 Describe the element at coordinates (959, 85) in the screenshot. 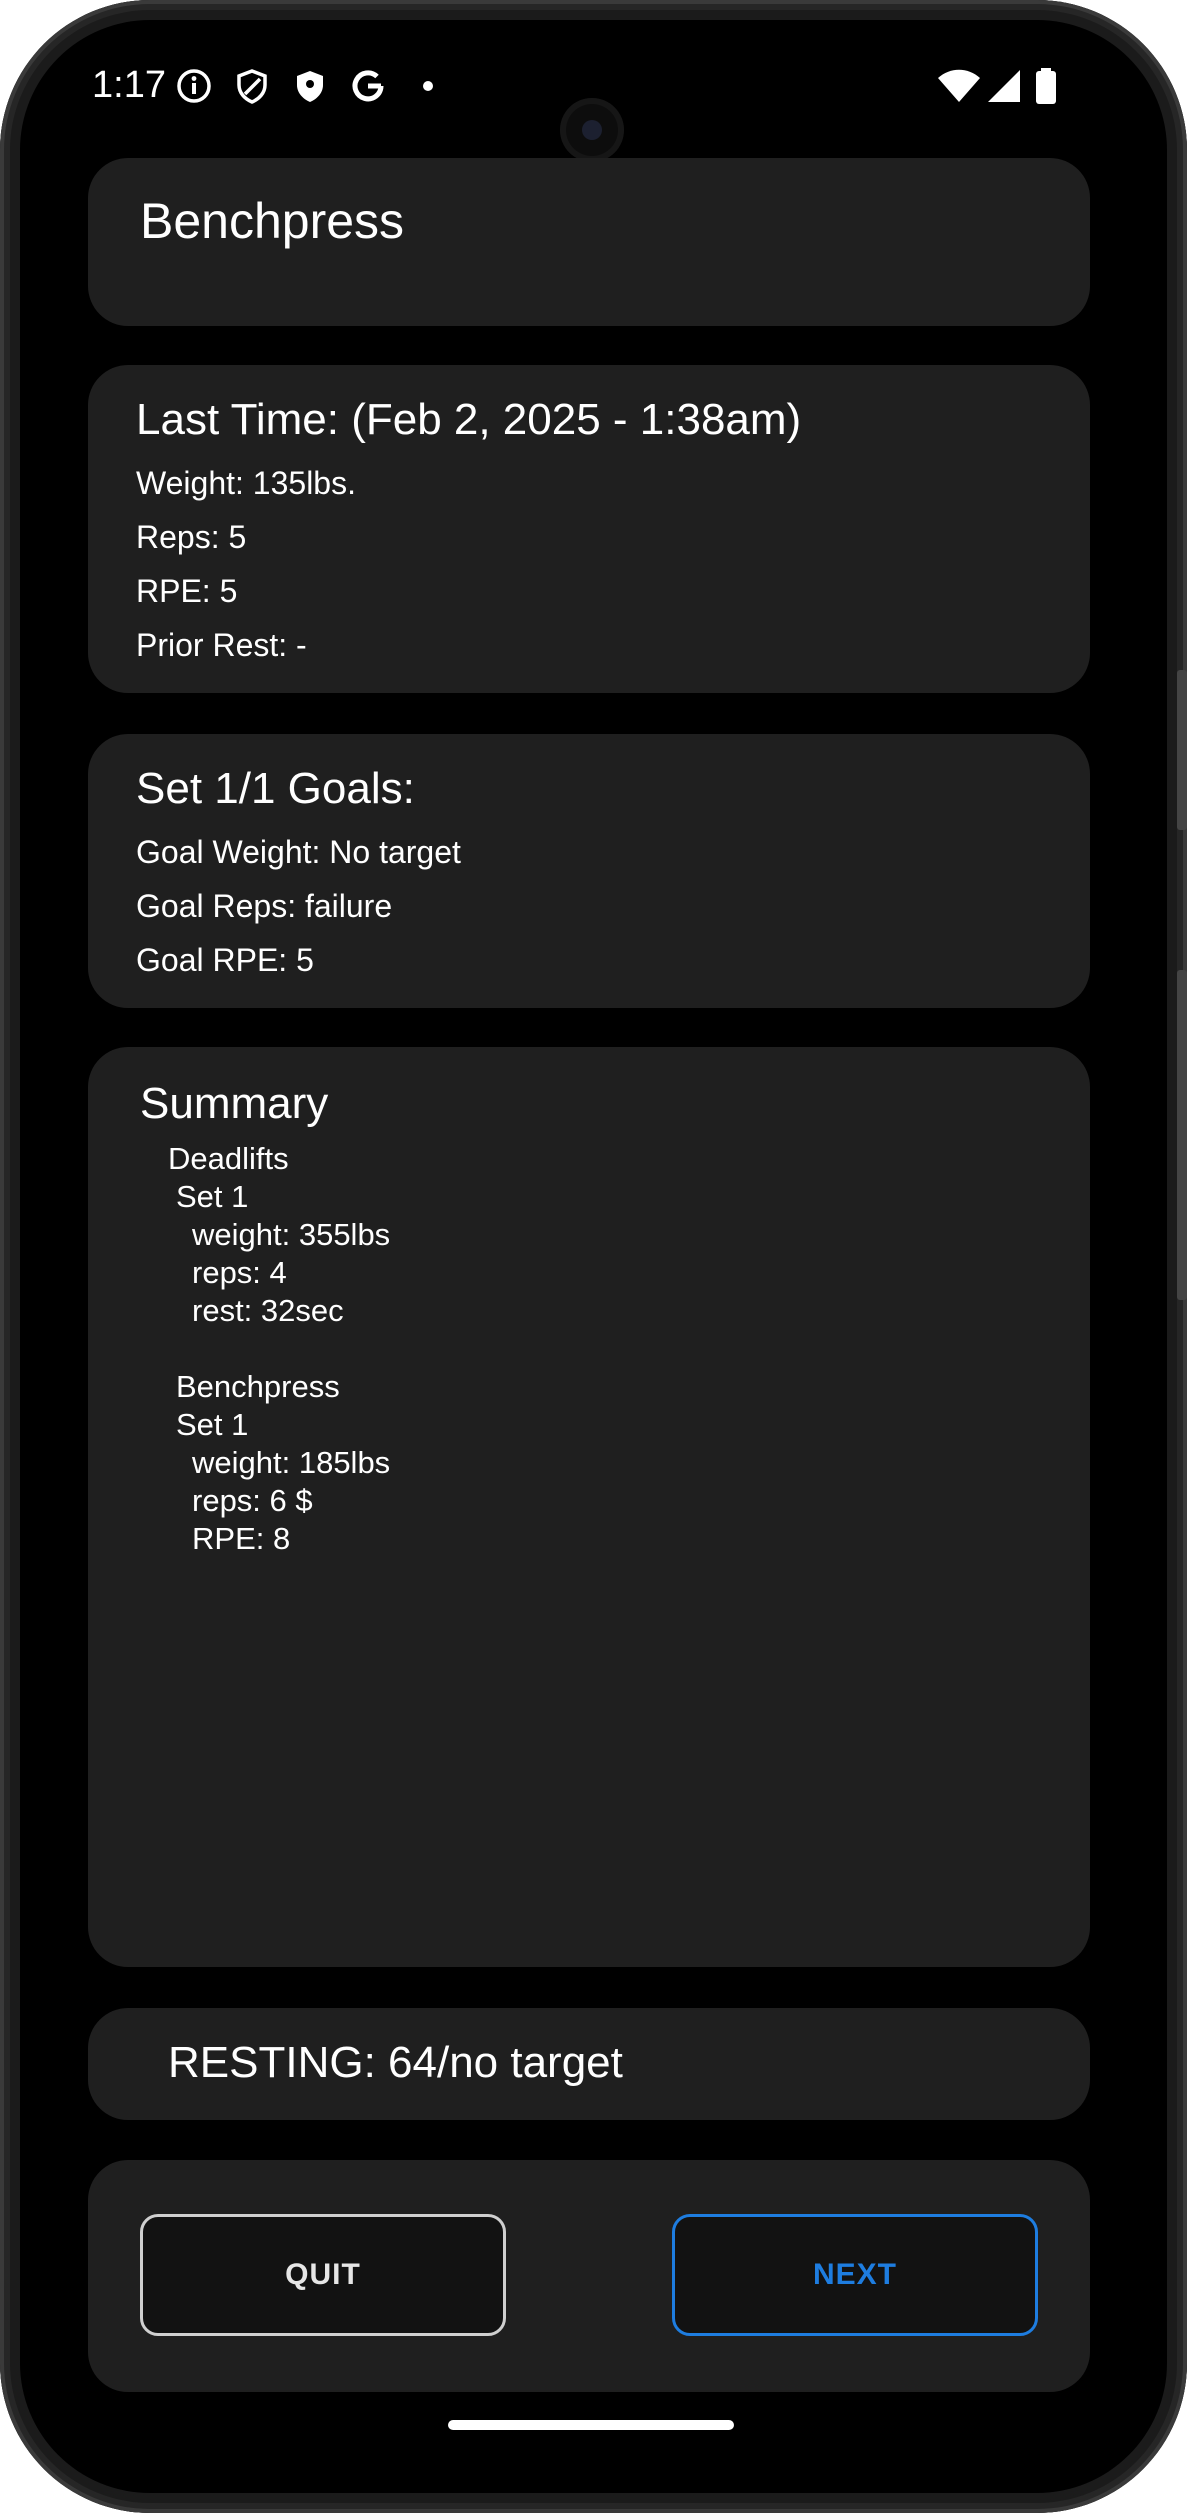

I see `wifi-icon` at that location.